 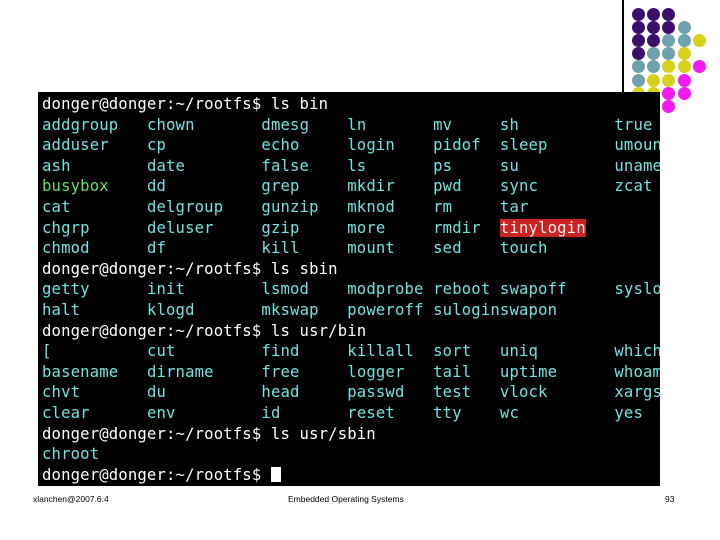 What do you see at coordinates (180, 227) in the screenshot?
I see `terminal-file-entry: deluser` at bounding box center [180, 227].